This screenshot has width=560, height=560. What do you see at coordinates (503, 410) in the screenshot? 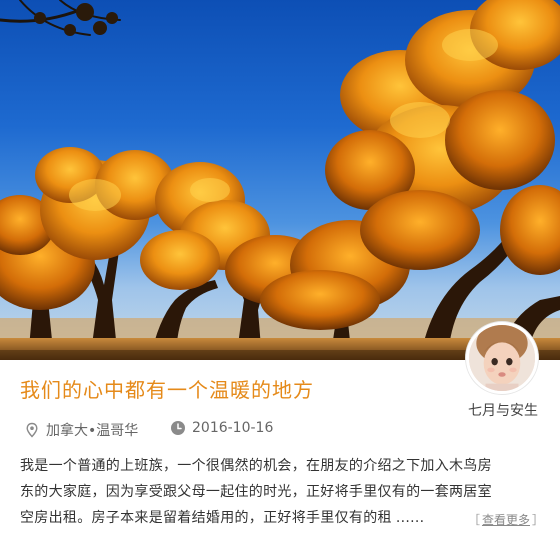
I see `author-name: 七月与安生` at bounding box center [503, 410].